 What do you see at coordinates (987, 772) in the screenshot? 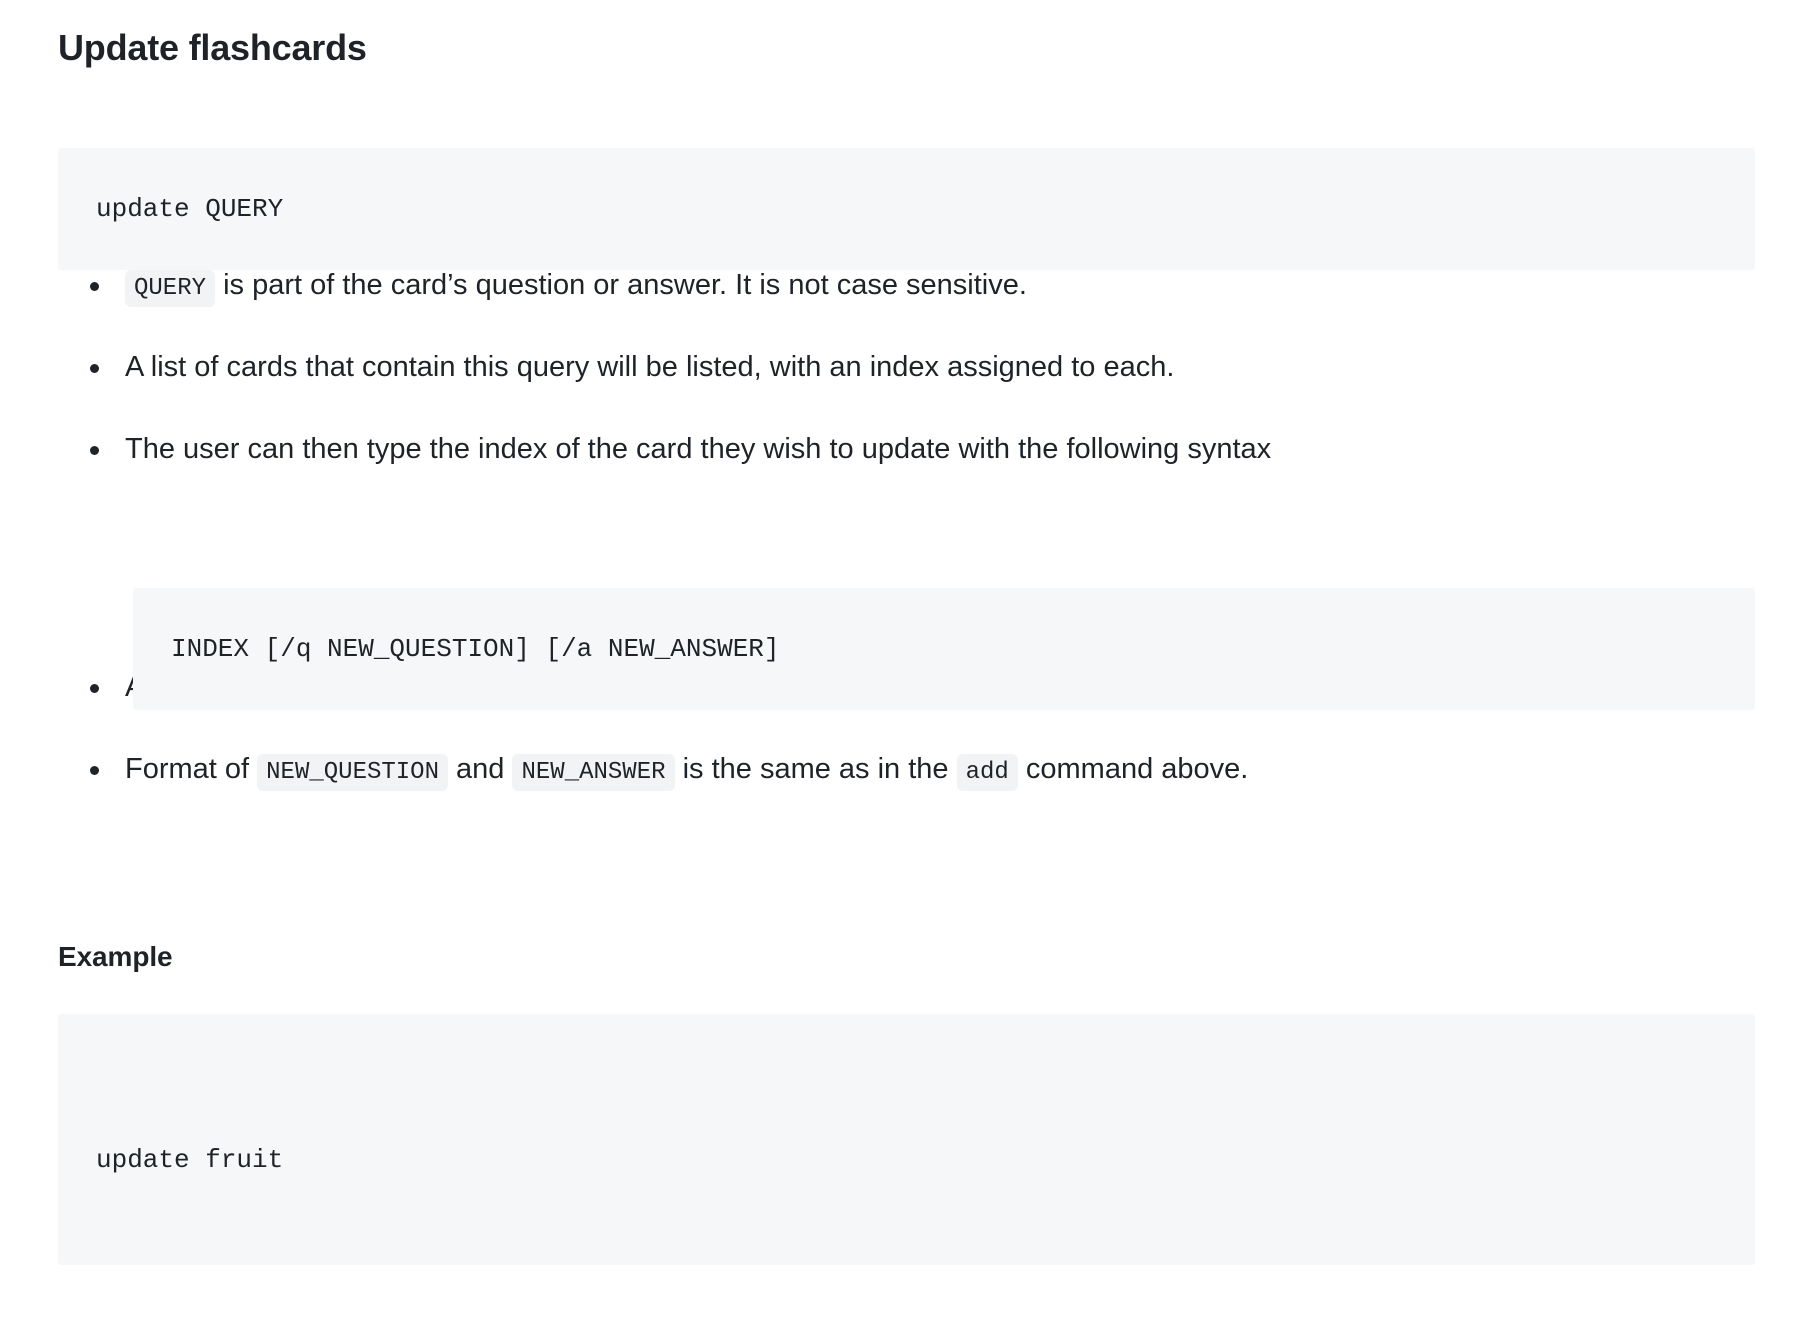
I see `inline-code-add: add` at bounding box center [987, 772].